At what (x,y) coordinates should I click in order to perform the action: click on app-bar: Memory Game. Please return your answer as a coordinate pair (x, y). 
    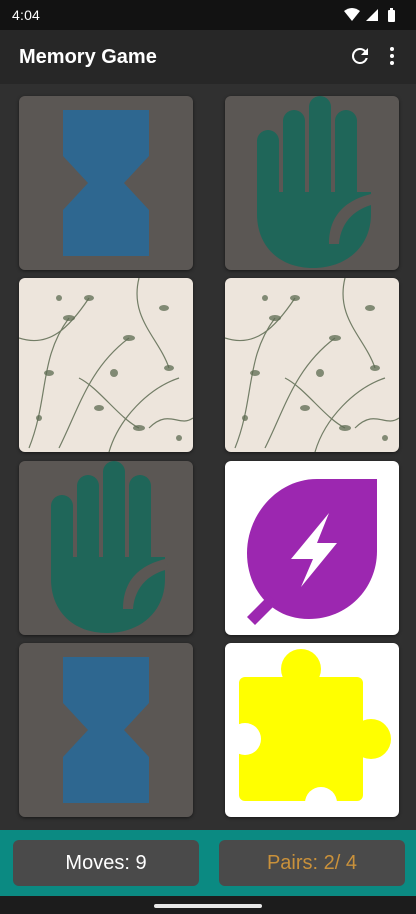
    Looking at the image, I should click on (208, 57).